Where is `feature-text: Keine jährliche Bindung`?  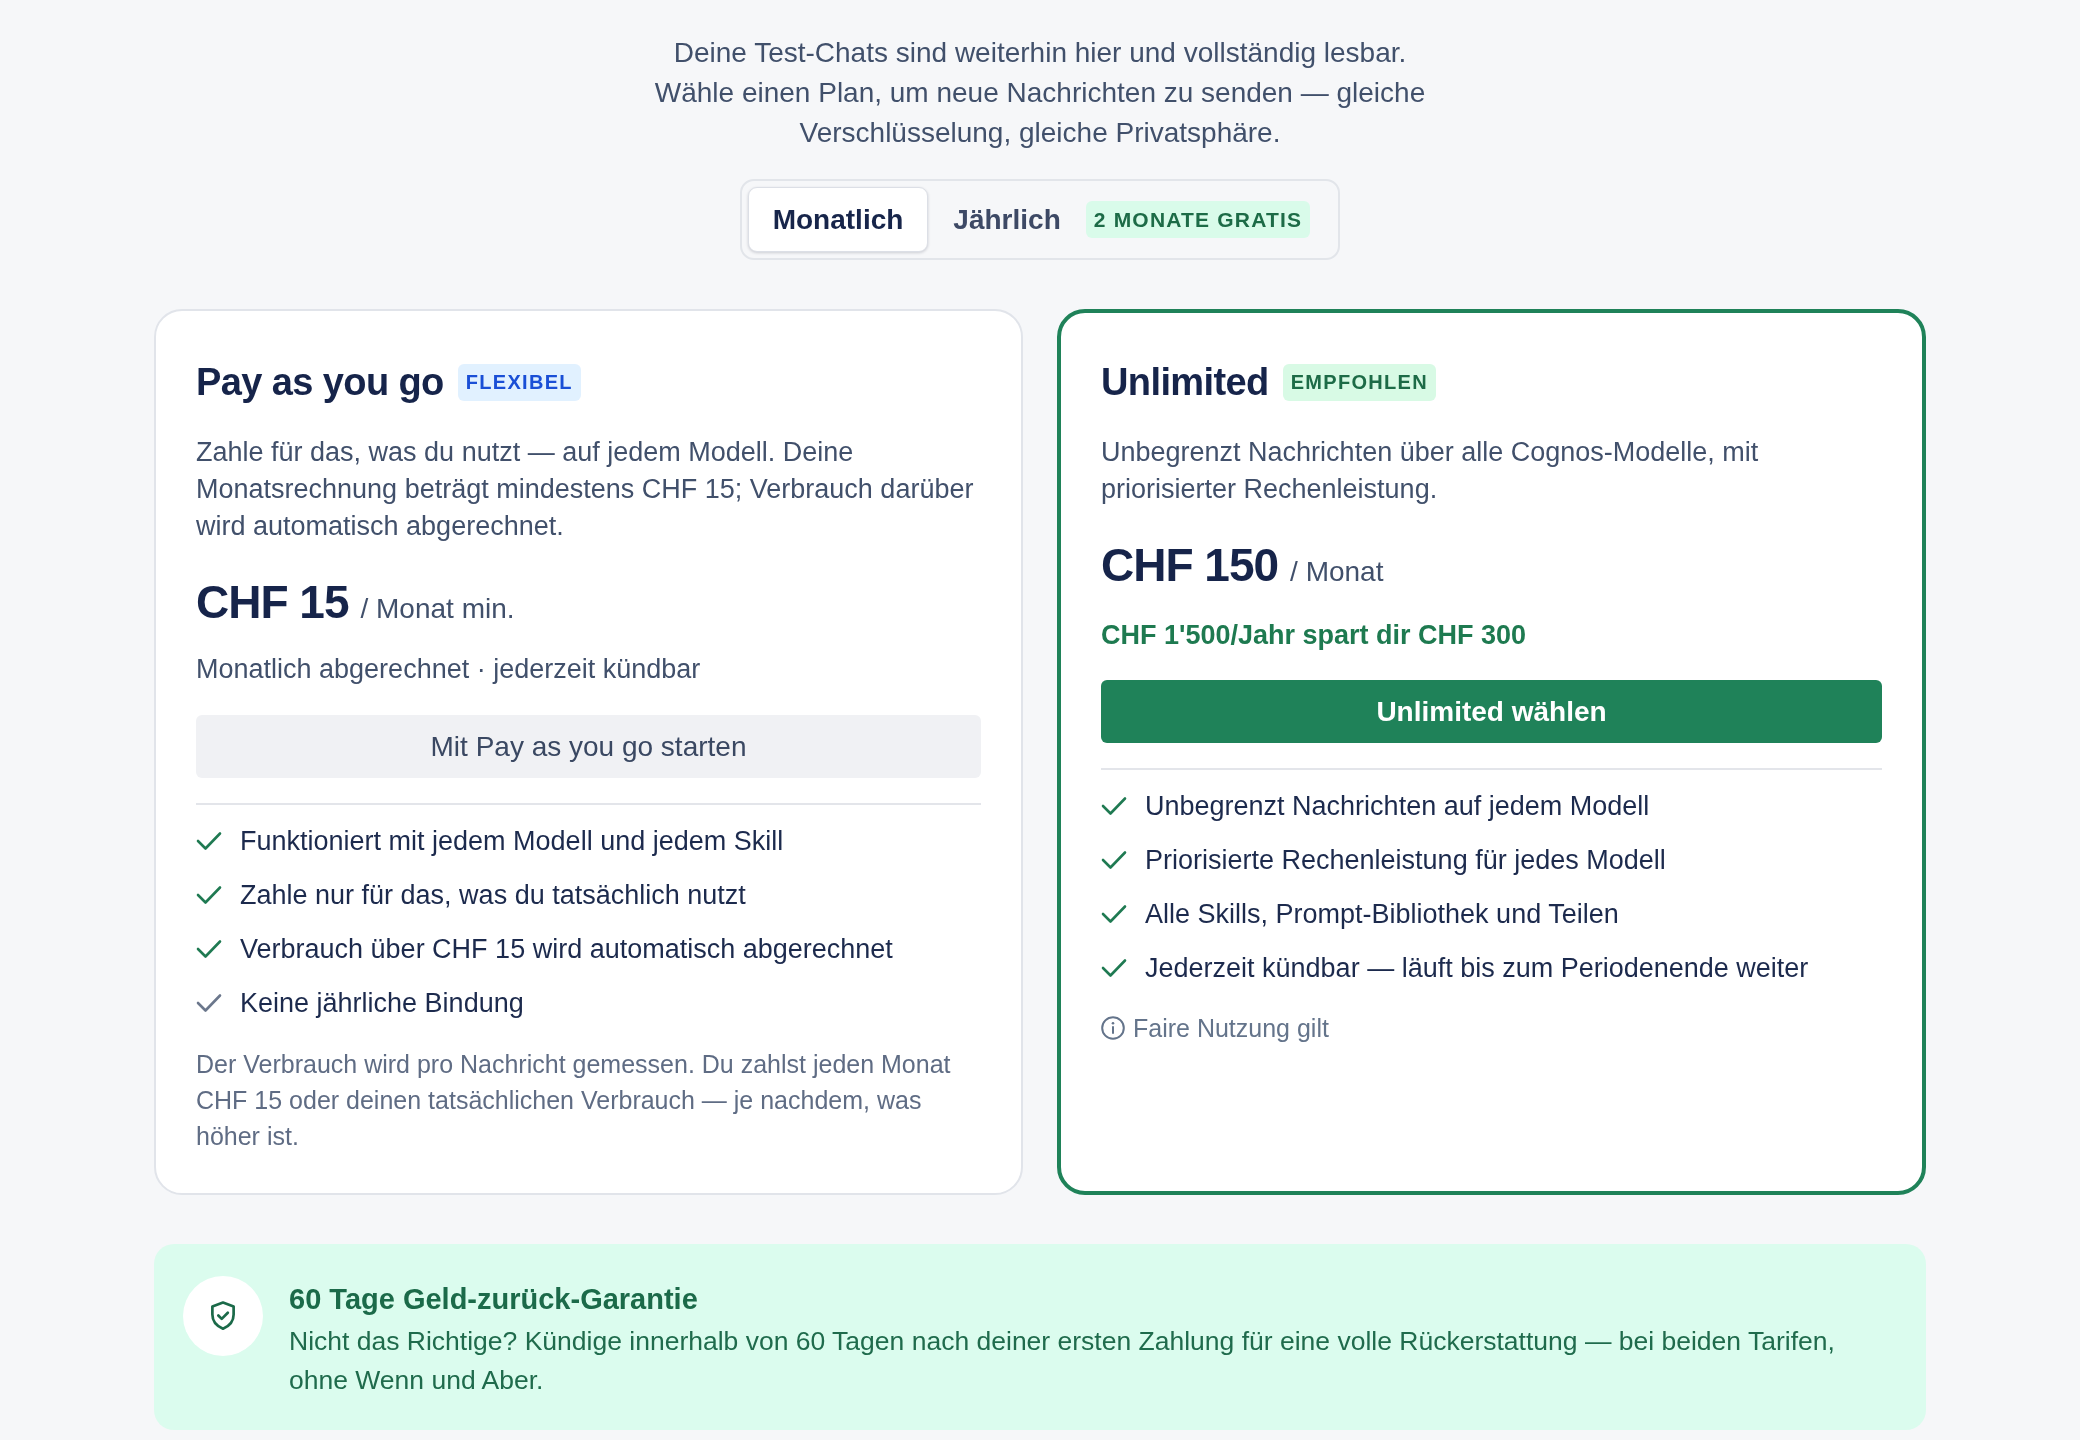
feature-text: Keine jährliche Bindung is located at coordinates (382, 1003).